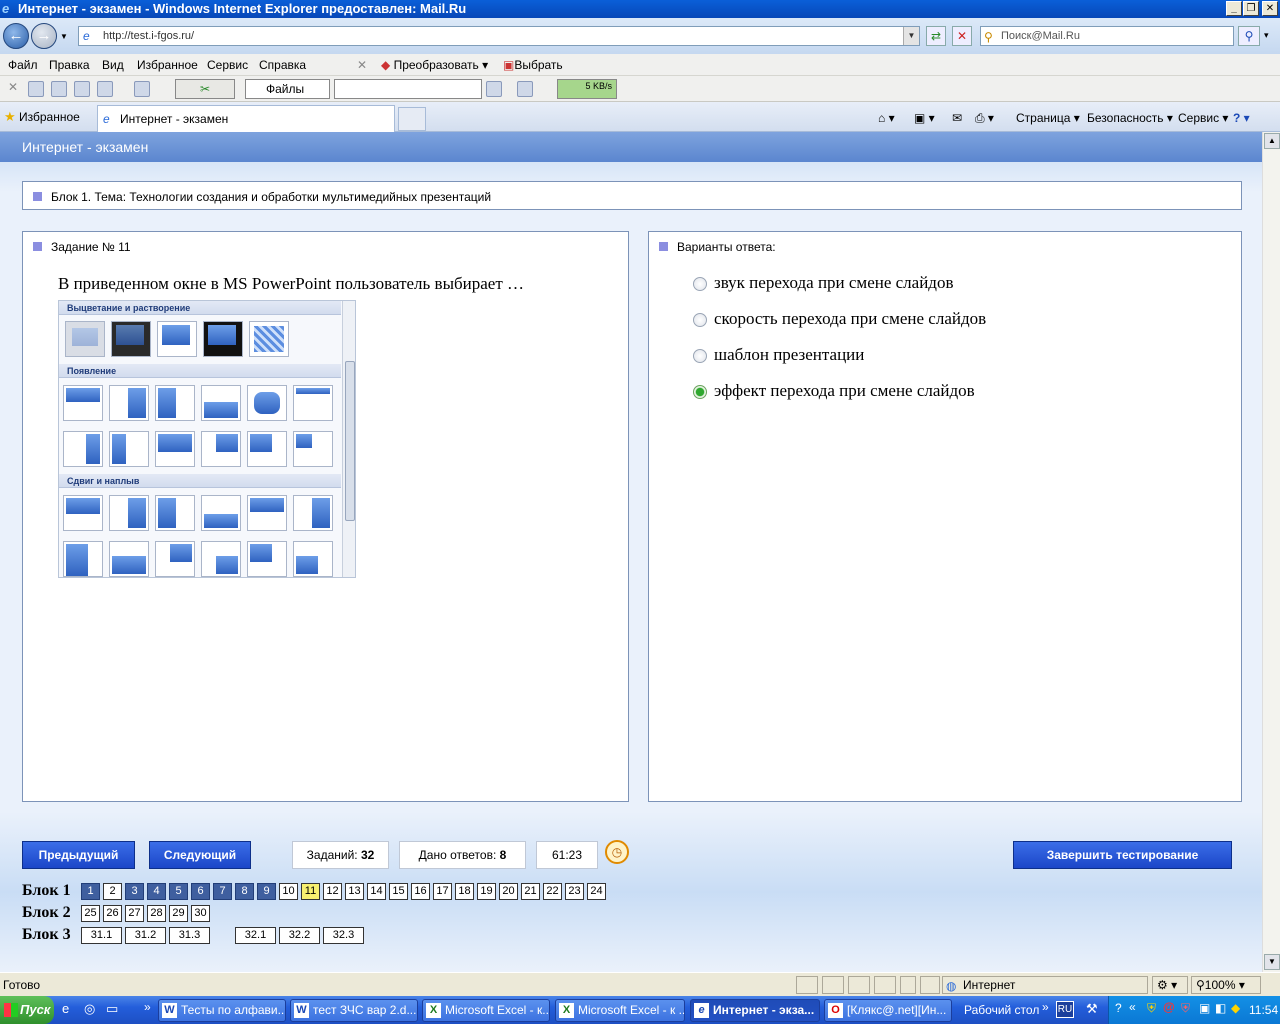 This screenshot has width=1280, height=1024. Describe the element at coordinates (911, 36) in the screenshot. I see `url-dropdown-icon: ▼` at that location.